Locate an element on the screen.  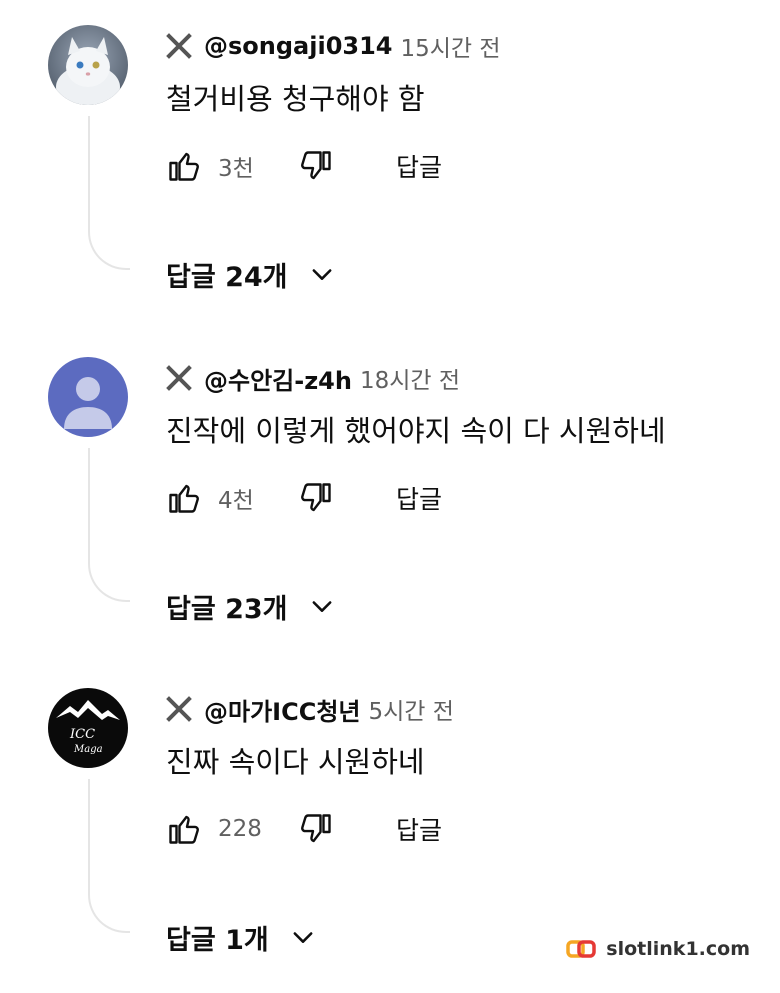
comment-text: 진짜 속이다 시원하네 is located at coordinates (295, 760).